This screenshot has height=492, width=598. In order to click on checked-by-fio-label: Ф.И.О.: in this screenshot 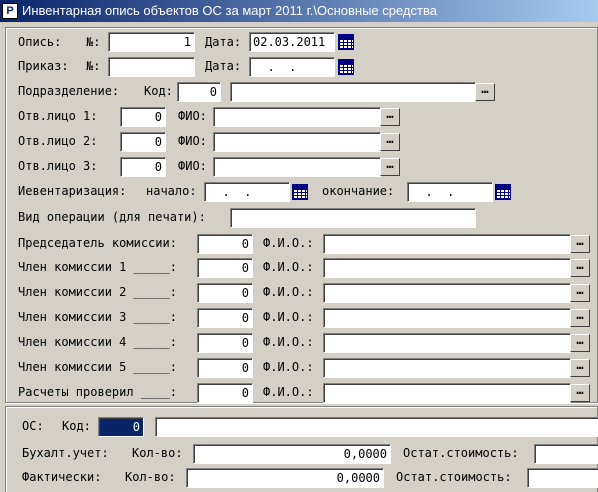, I will do `click(288, 392)`.